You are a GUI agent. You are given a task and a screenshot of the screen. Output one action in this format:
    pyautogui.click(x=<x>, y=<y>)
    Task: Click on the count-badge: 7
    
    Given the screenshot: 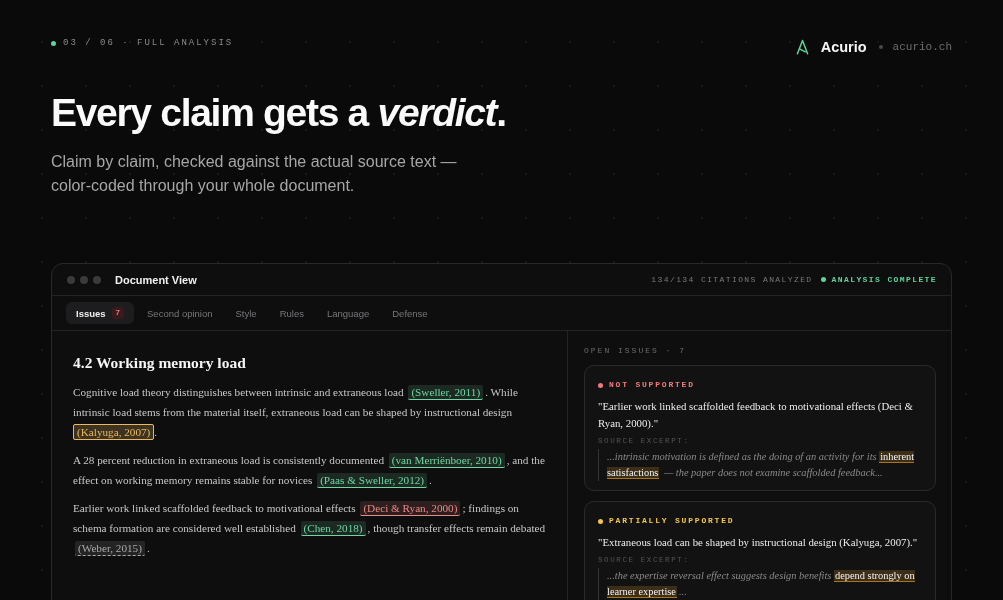 What is the action you would take?
    pyautogui.click(x=118, y=313)
    